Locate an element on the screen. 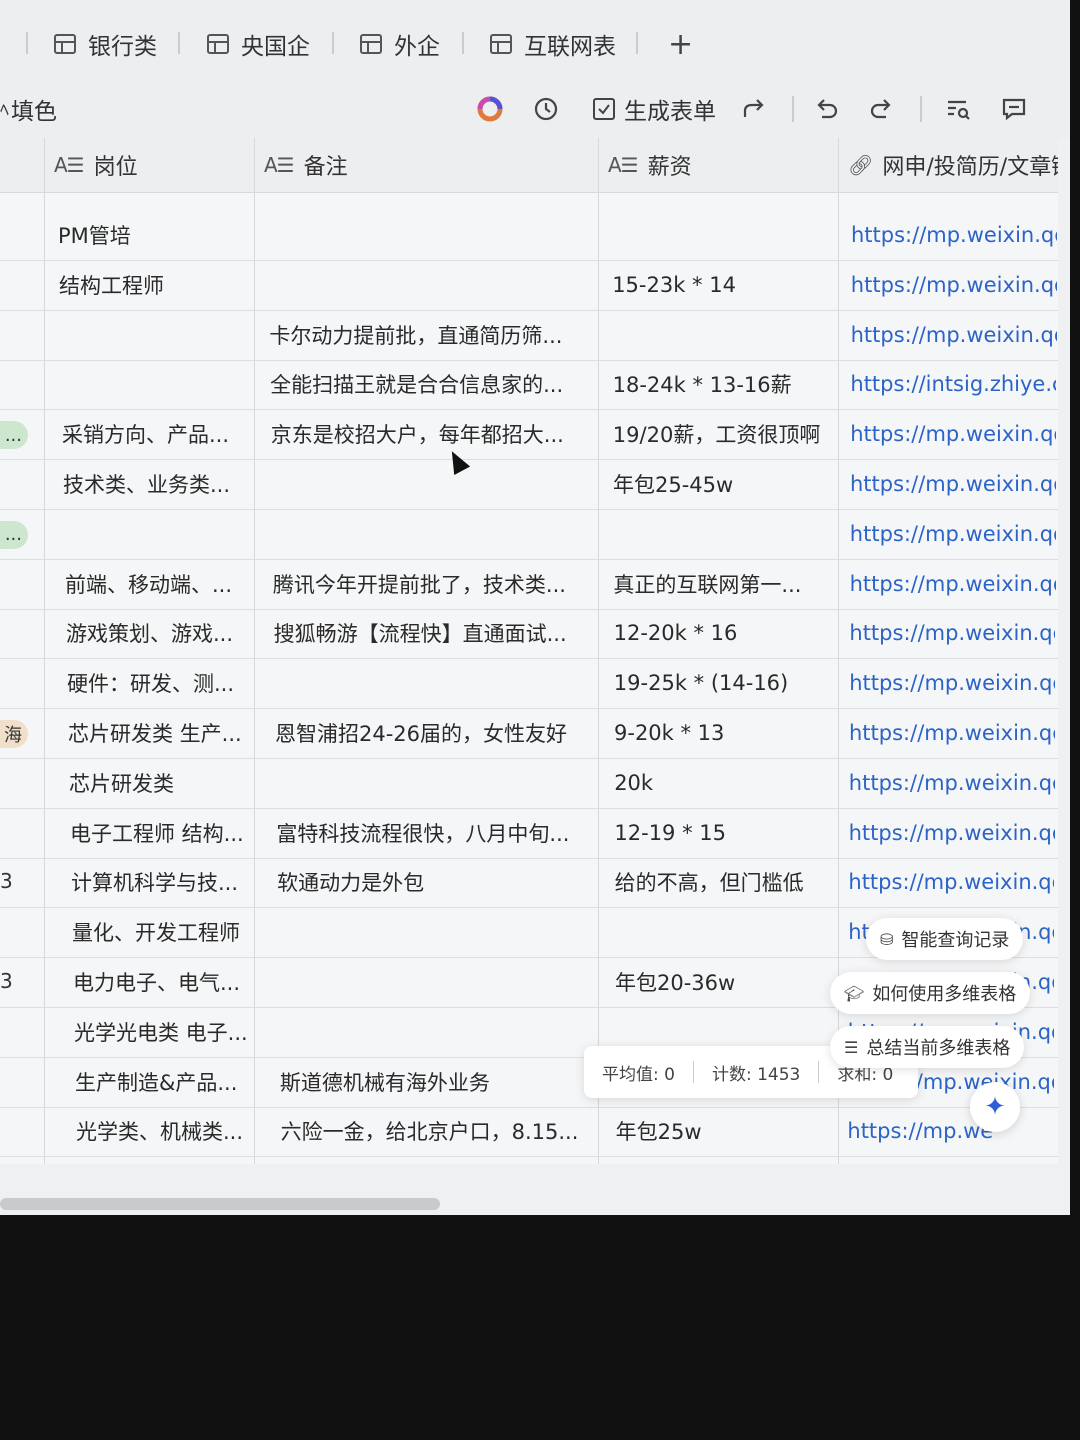 The width and height of the screenshot is (1080, 1440). tag-pill: 海 is located at coordinates (14, 734).